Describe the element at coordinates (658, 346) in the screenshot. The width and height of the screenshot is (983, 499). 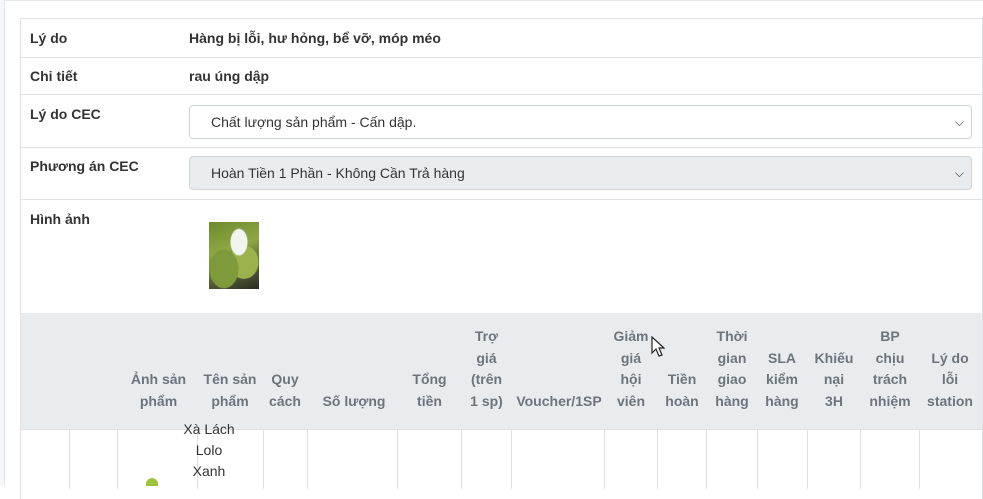
I see `mouse-cursor-icon` at that location.